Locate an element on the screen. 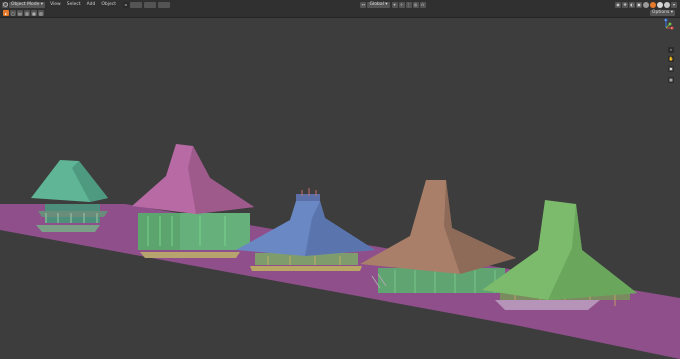  tool-settings-bar: ▸ ▢ ▤ ▥ ▦ ▧ Options ▾ is located at coordinates (340, 13).